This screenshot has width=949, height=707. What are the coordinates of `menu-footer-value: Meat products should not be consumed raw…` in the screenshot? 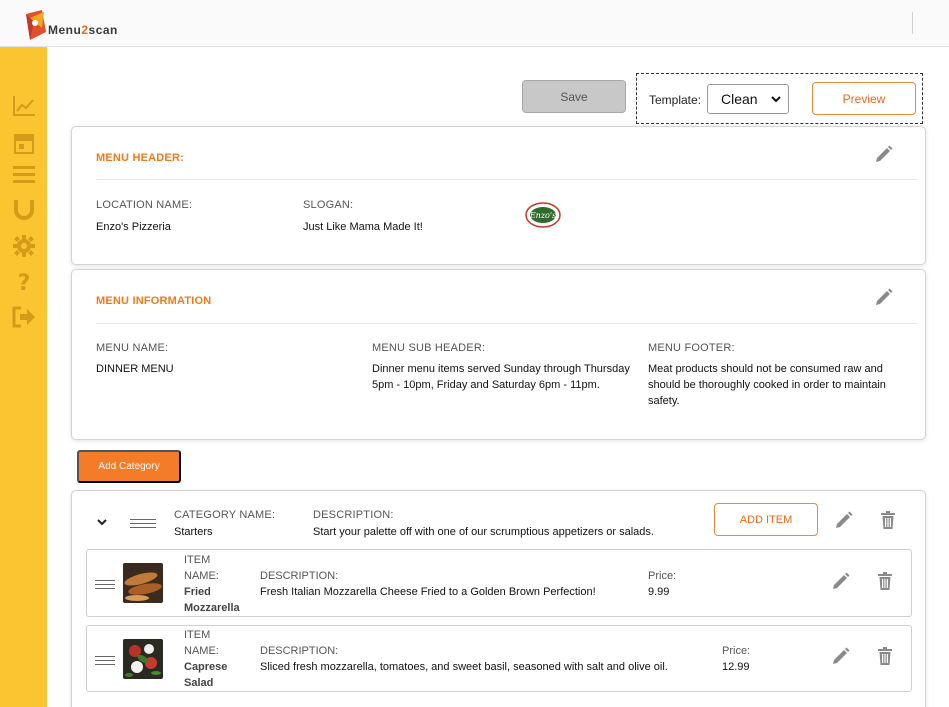 It's located at (767, 385).